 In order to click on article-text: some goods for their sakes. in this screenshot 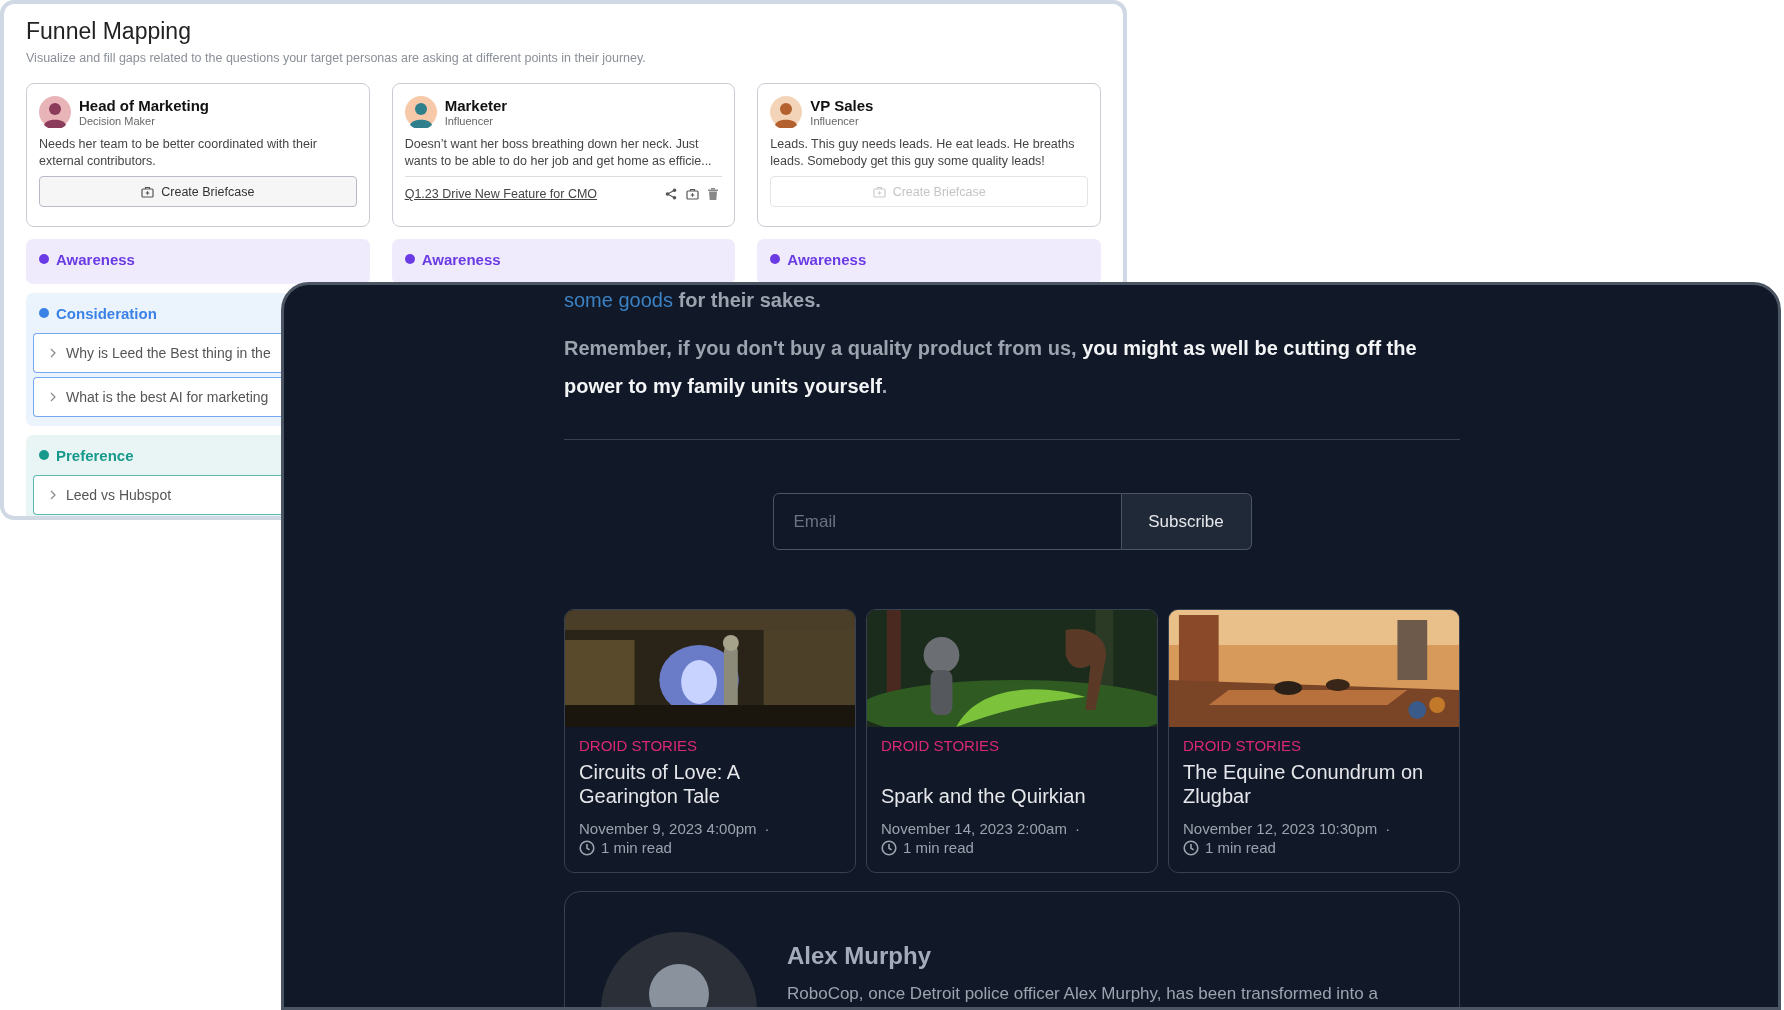, I will do `click(693, 300)`.